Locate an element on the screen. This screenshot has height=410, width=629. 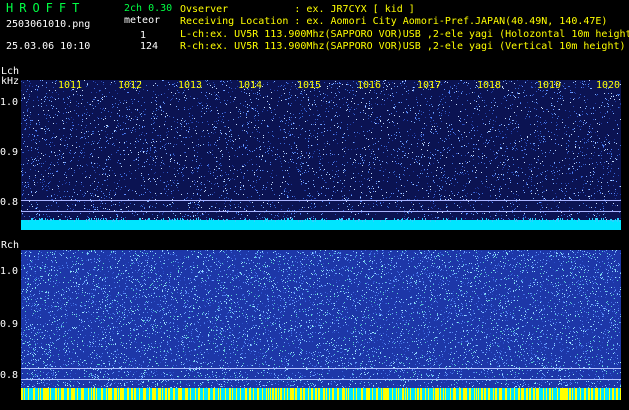
time-tick-label: 1019 is located at coordinates (549, 85).